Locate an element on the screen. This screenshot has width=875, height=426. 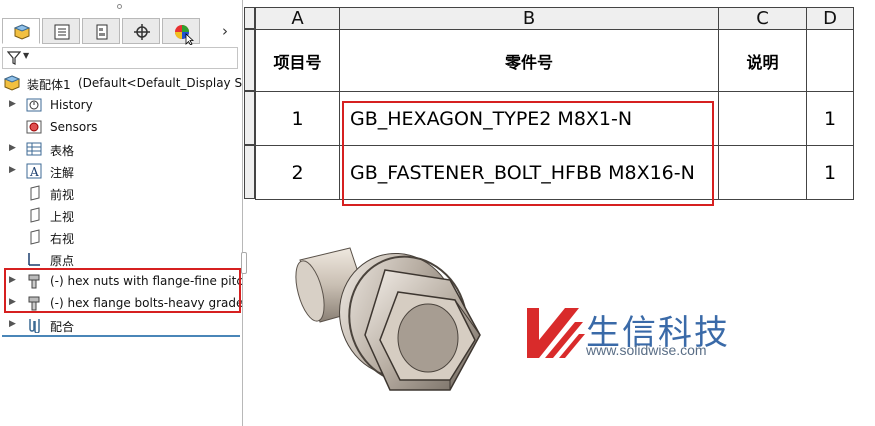
dim-xpert-tab is located at coordinates (141, 31).